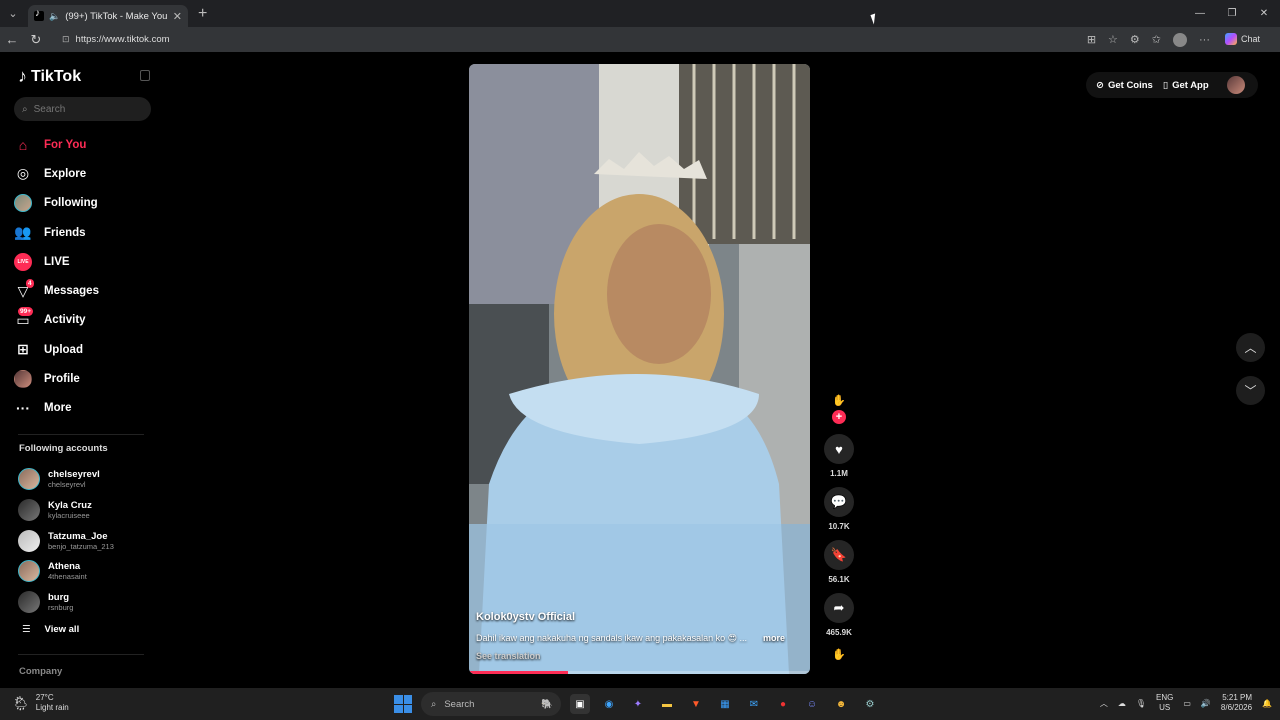 This screenshot has height=720, width=1280. Describe the element at coordinates (1164, 703) in the screenshot. I see `language-indicator: ENG US` at that location.